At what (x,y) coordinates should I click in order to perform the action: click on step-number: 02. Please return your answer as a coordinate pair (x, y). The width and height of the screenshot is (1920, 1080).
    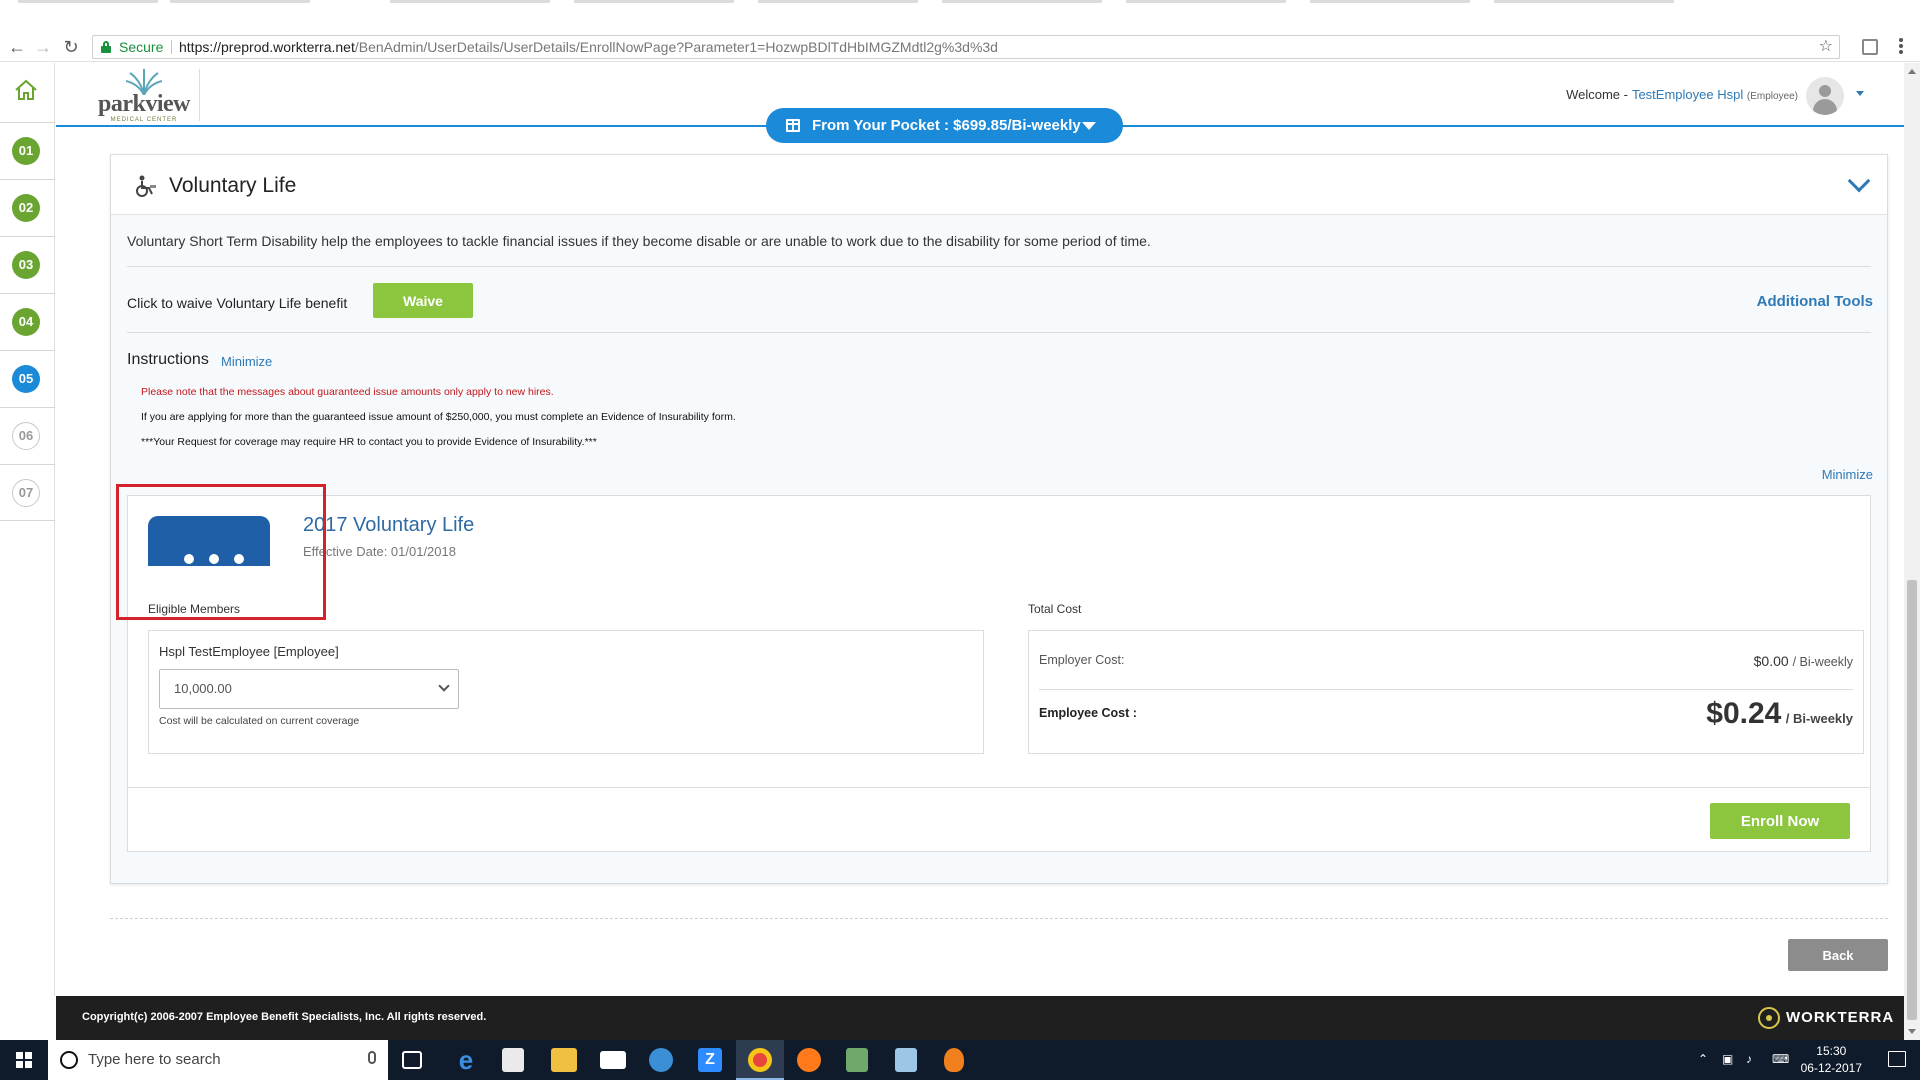
    Looking at the image, I should click on (26, 208).